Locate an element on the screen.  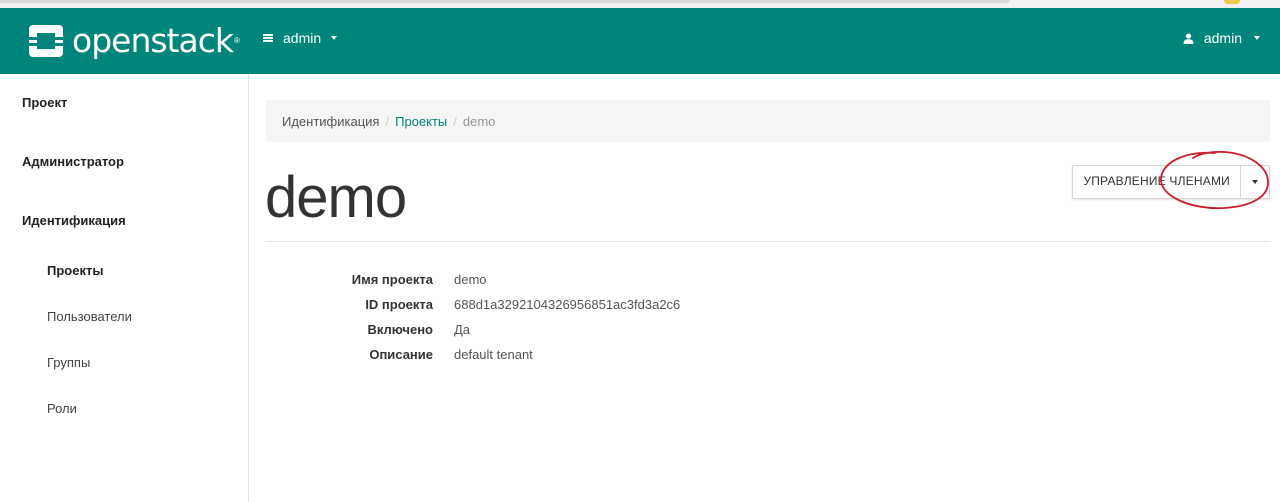
user-menu-label: admin is located at coordinates (1222, 38).